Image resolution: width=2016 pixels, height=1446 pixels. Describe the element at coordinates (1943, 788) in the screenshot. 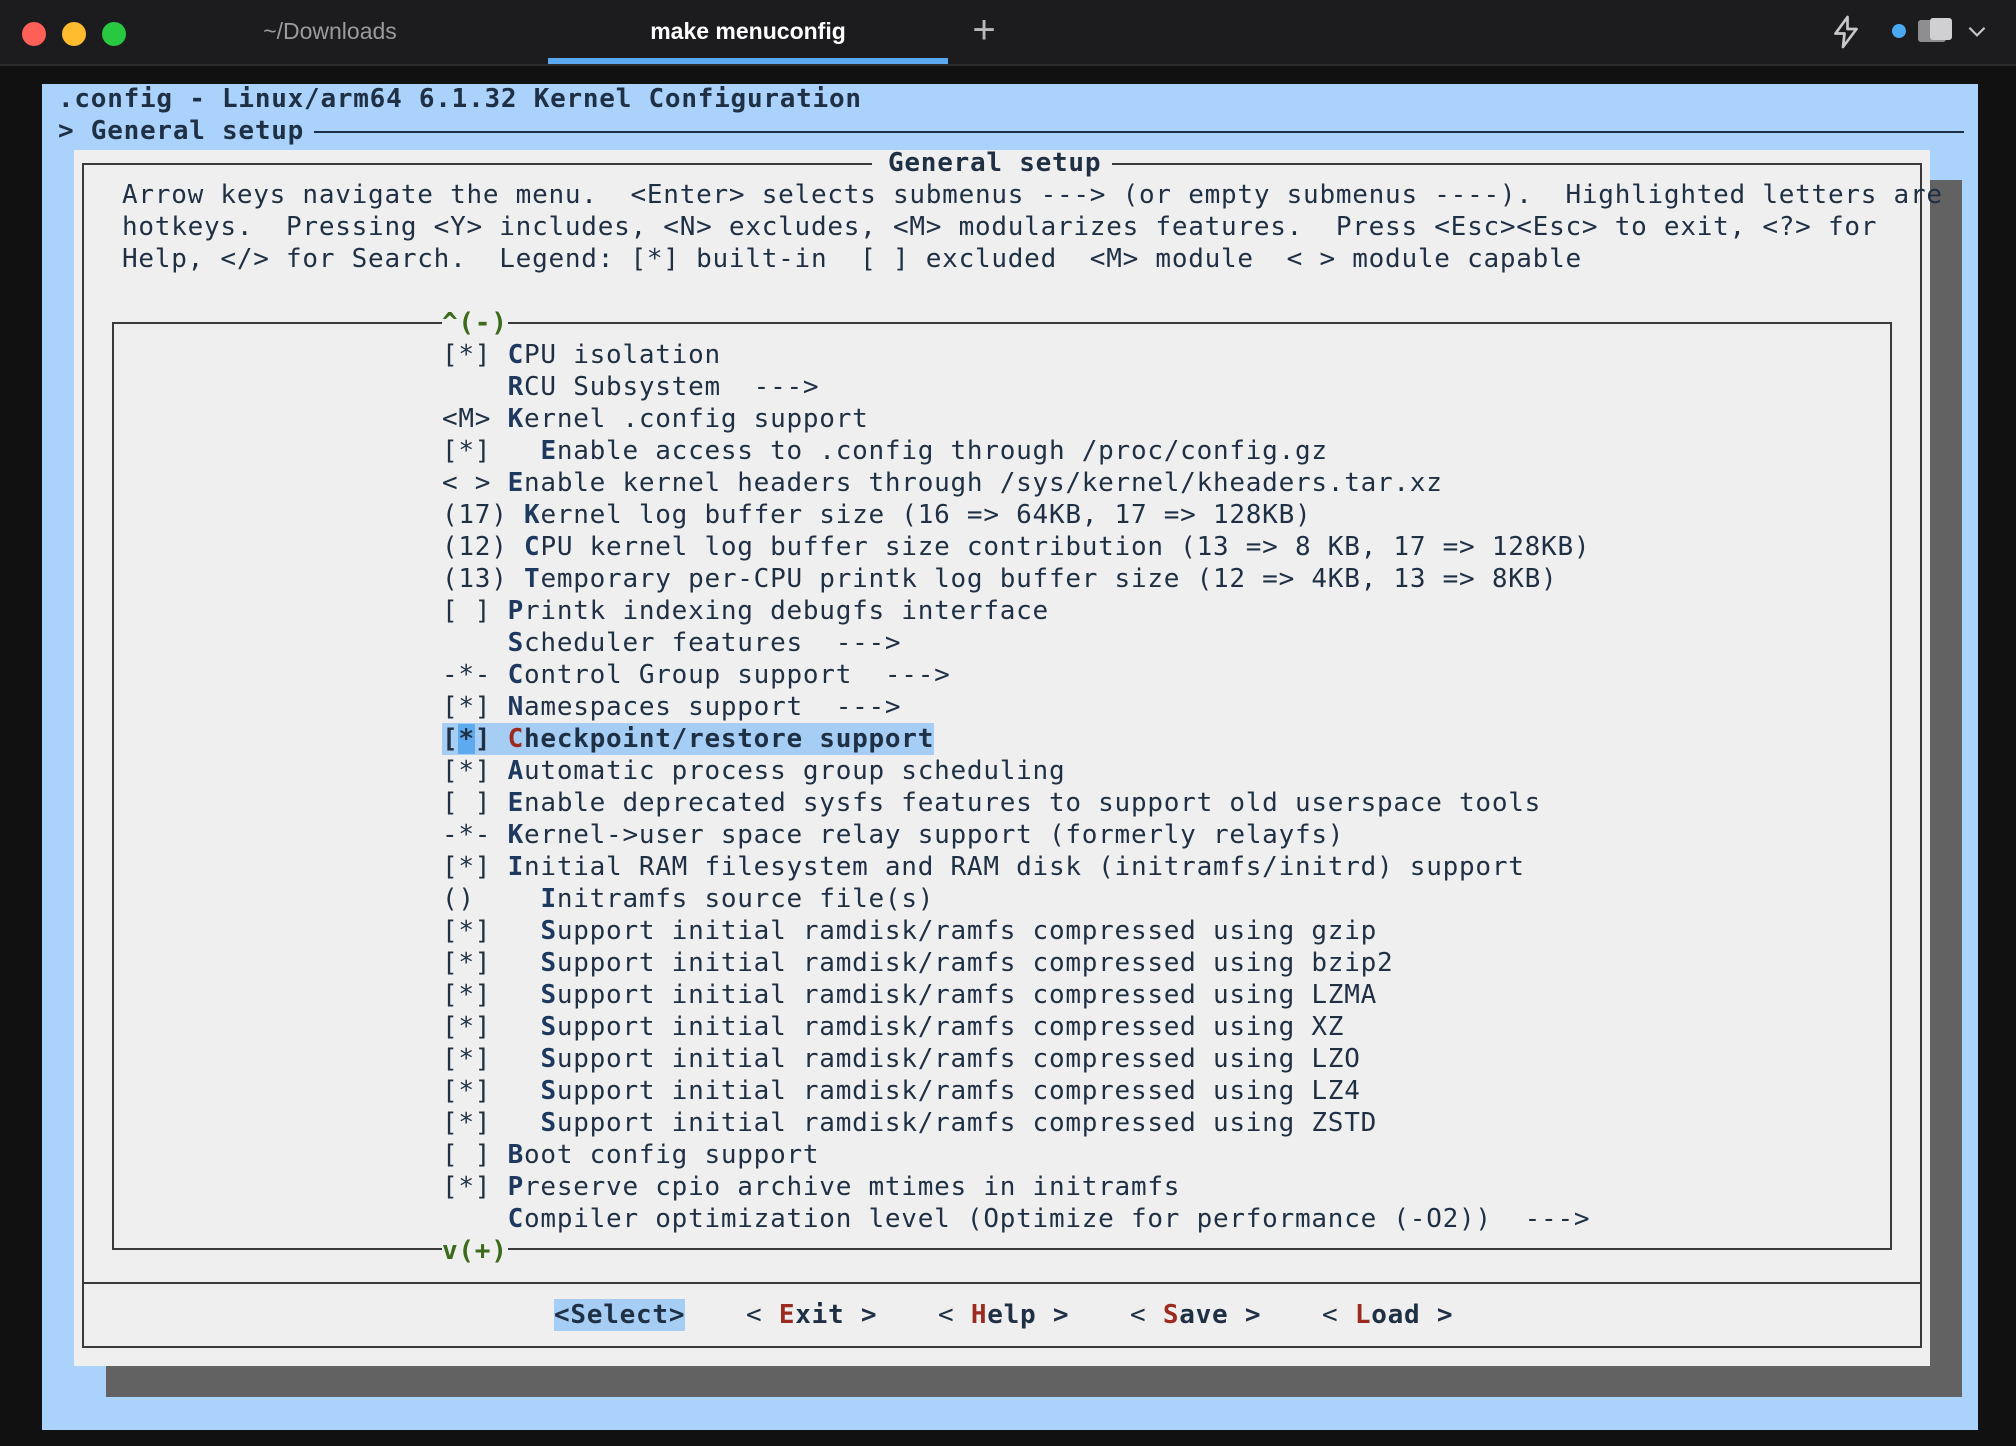

I see `dialog-shadow-right` at that location.